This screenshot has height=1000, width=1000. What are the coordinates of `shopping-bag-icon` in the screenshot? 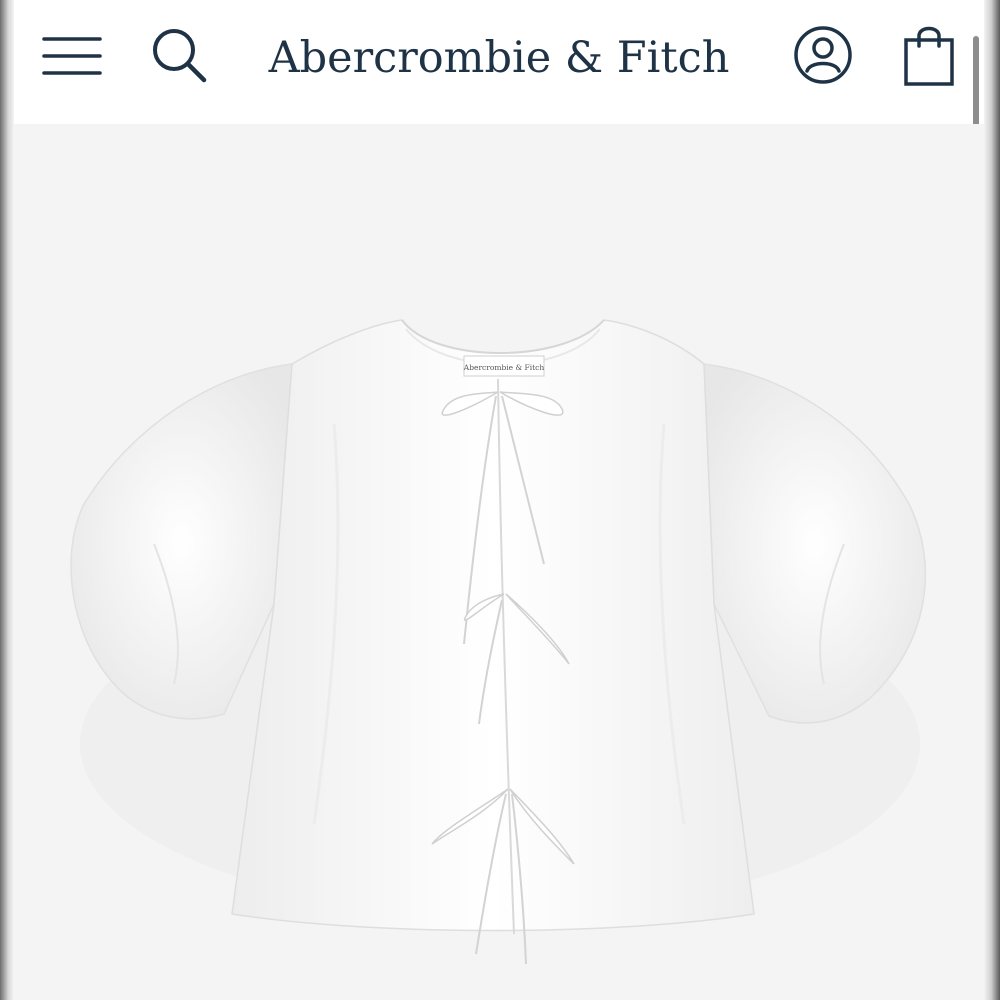 It's located at (929, 55).